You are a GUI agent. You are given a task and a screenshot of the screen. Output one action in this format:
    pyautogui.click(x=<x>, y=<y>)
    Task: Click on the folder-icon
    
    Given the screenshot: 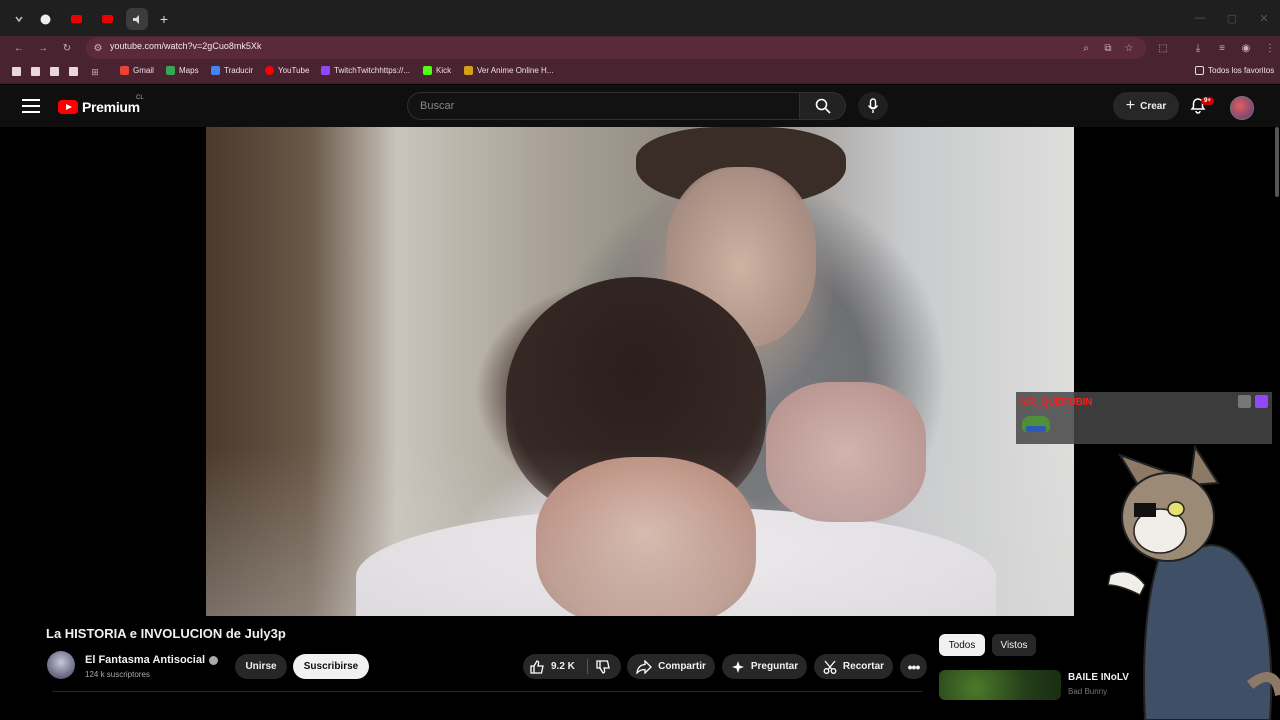 What is the action you would take?
    pyautogui.click(x=1199, y=70)
    